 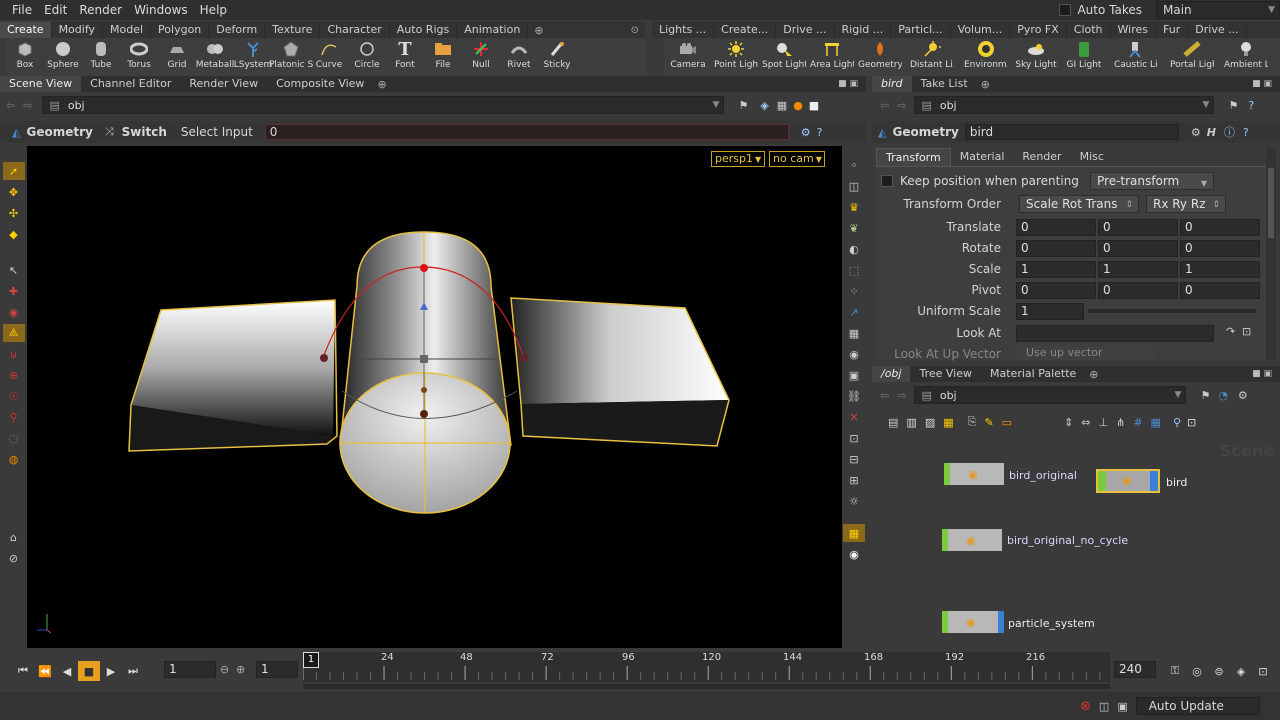 I want to click on rotate-tool-icon: ◉, so click(x=14, y=312).